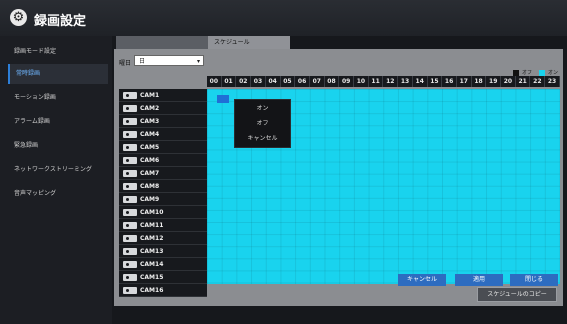  I want to click on close-button: 閉じる, so click(534, 280).